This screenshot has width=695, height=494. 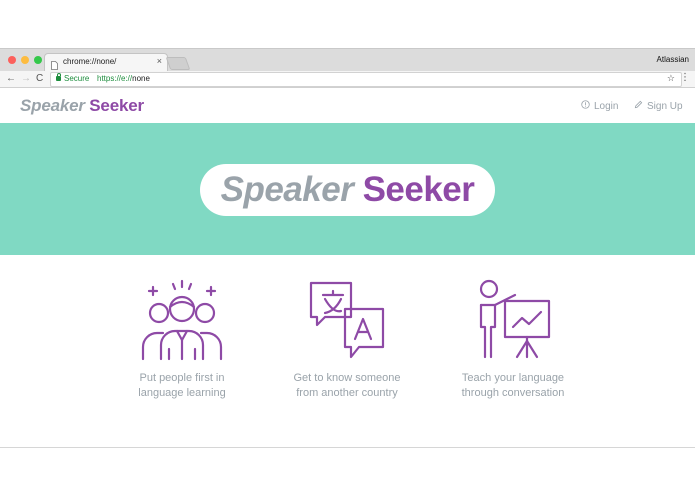 I want to click on feature-caption-line: Get to know someone, so click(x=347, y=378).